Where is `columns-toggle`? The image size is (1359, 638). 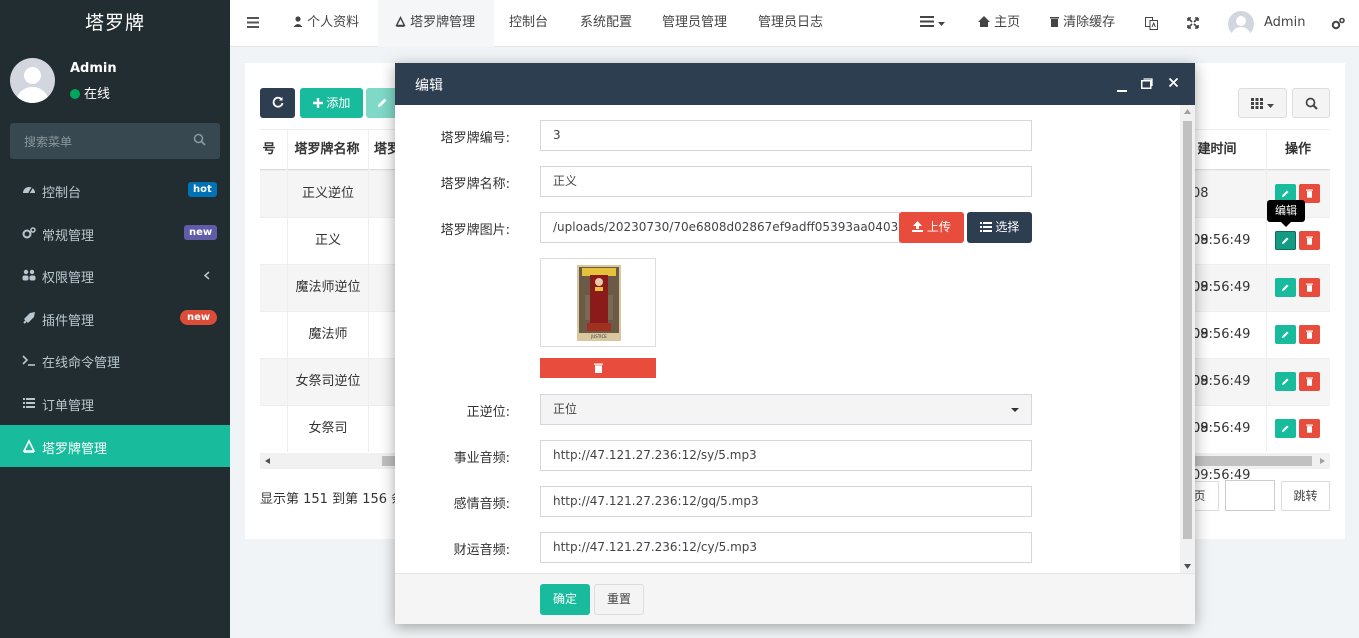 columns-toggle is located at coordinates (1262, 103).